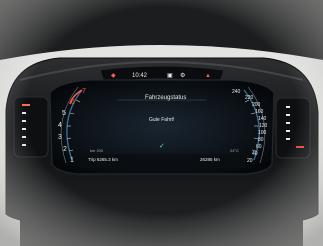 This screenshot has width=323, height=246. I want to click on speed-label-120: 120, so click(263, 126).